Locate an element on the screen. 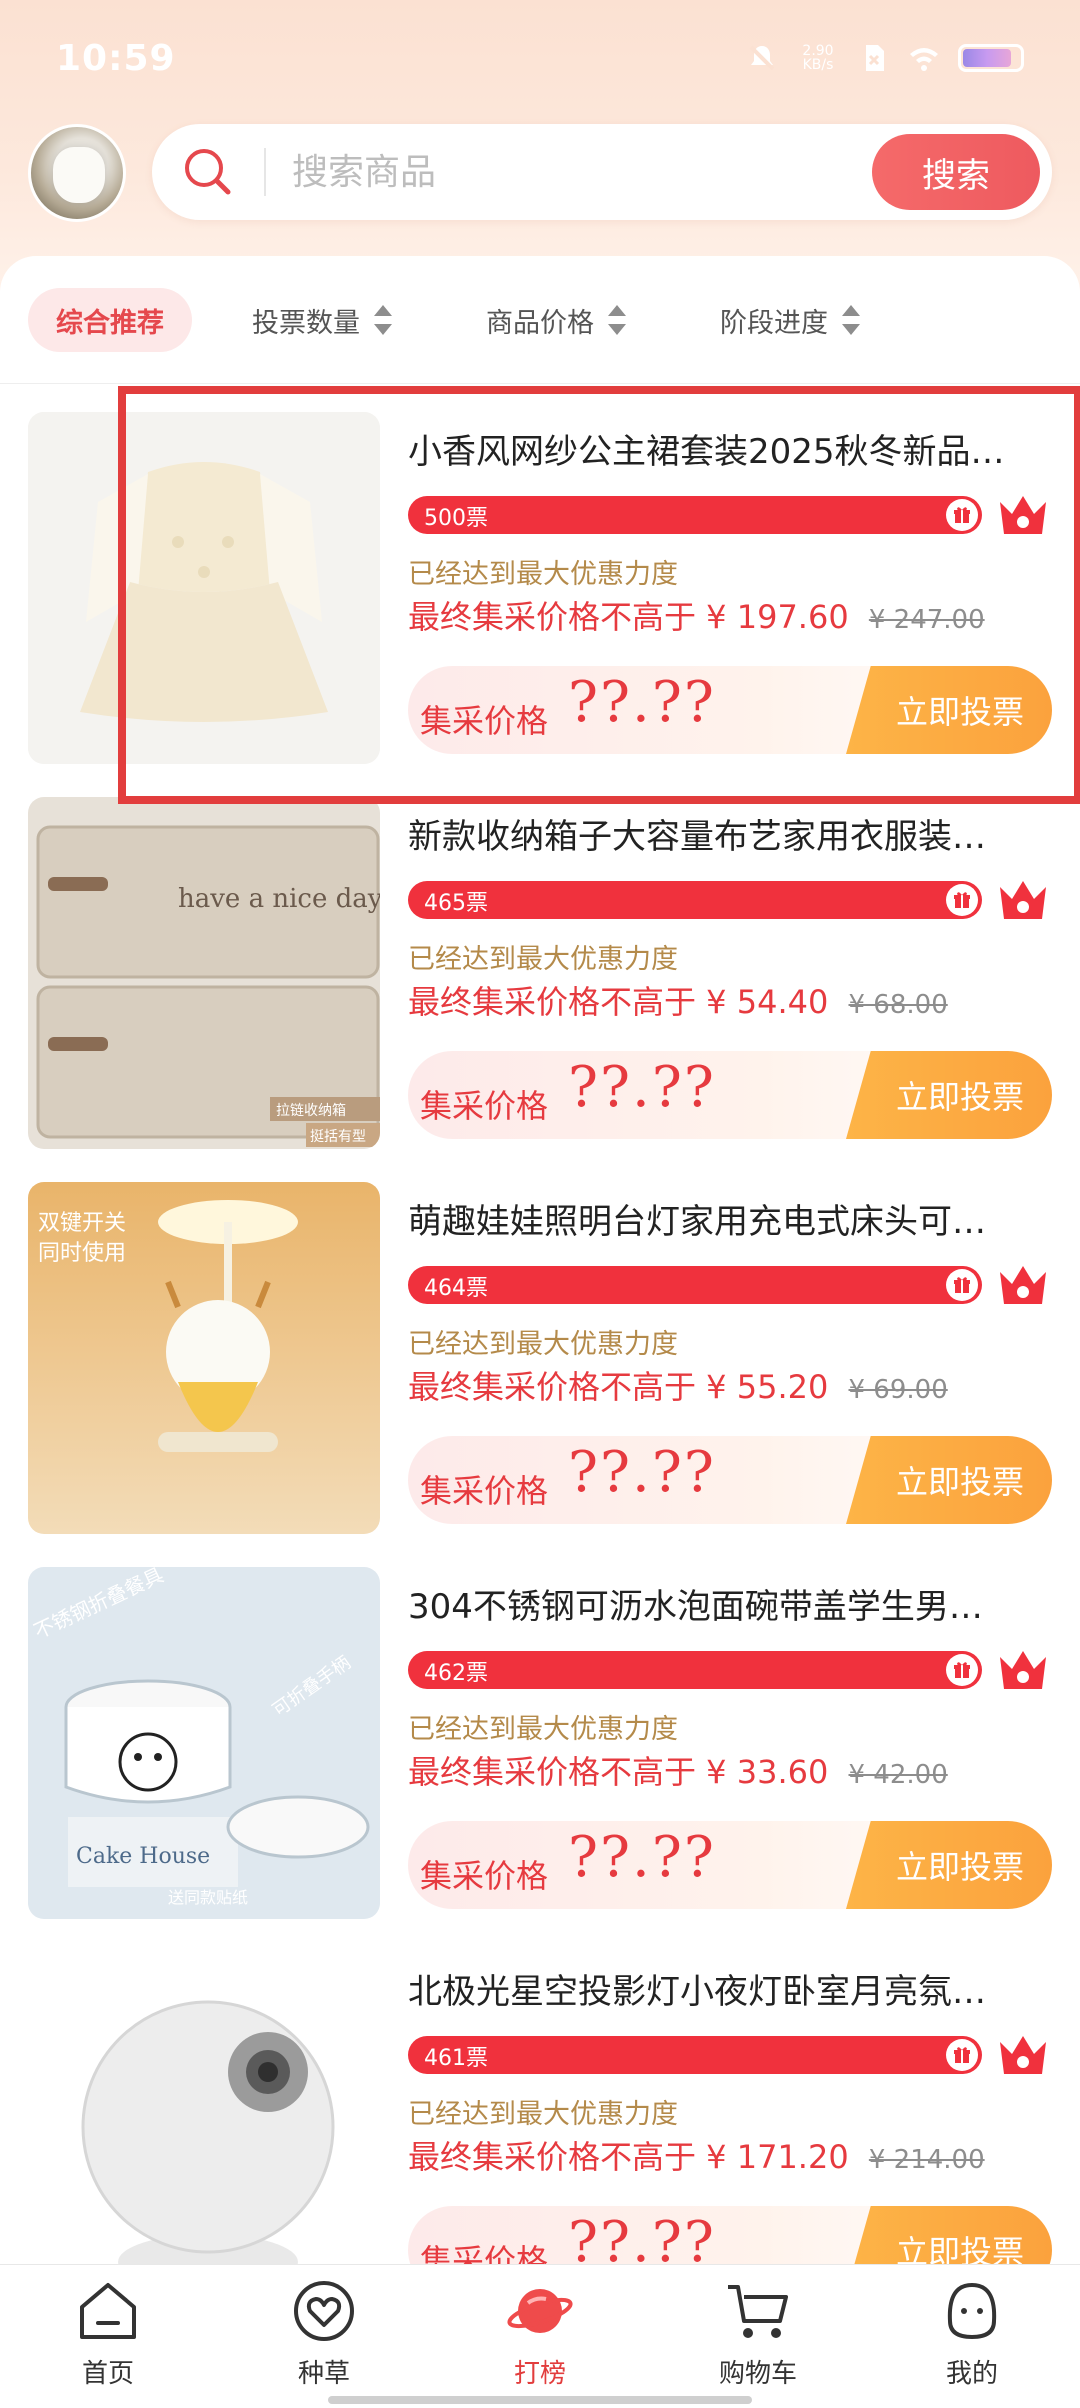  storage-box-image: have a nice day 拉链收纳箱 挺括有型 is located at coordinates (204, 973).